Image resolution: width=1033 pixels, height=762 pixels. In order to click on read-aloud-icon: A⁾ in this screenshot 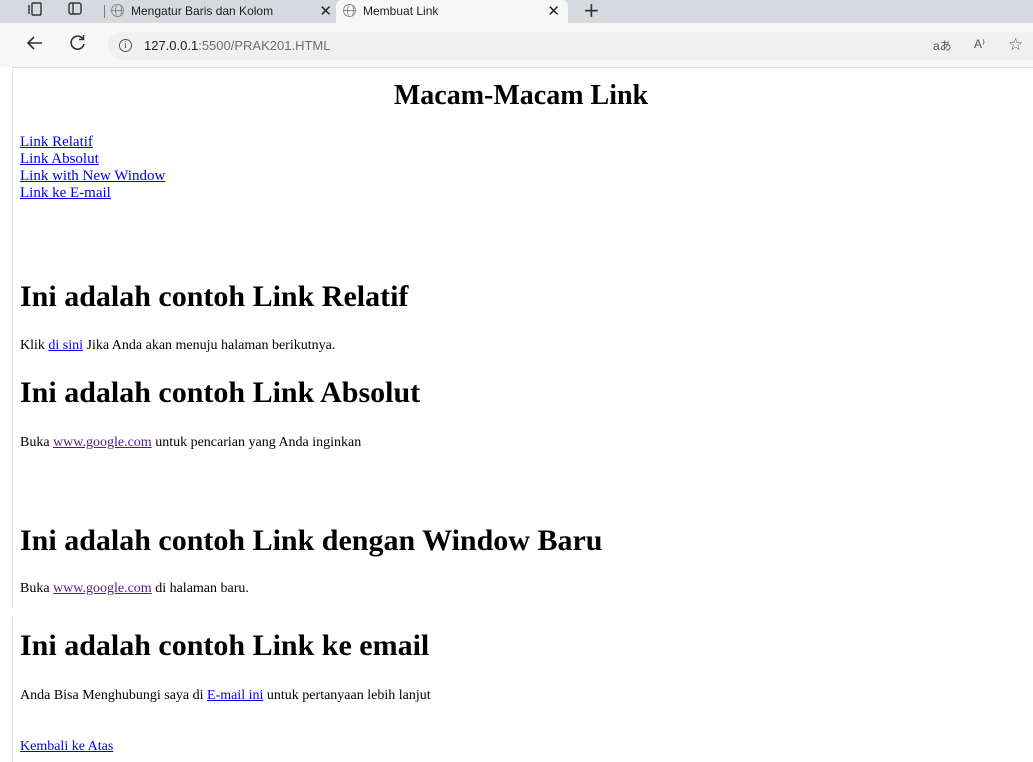, I will do `click(979, 44)`.